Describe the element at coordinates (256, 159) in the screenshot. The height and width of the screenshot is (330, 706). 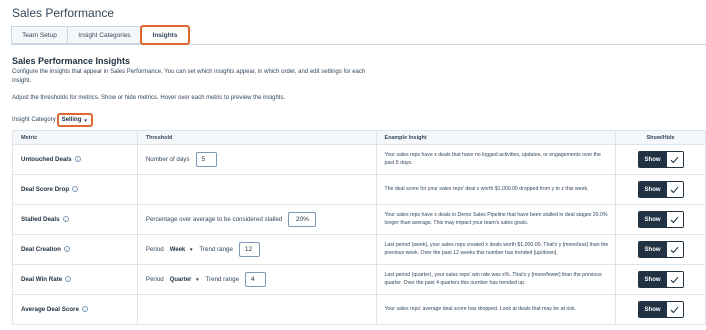
I see `threshold-cell: Number of days 5` at that location.